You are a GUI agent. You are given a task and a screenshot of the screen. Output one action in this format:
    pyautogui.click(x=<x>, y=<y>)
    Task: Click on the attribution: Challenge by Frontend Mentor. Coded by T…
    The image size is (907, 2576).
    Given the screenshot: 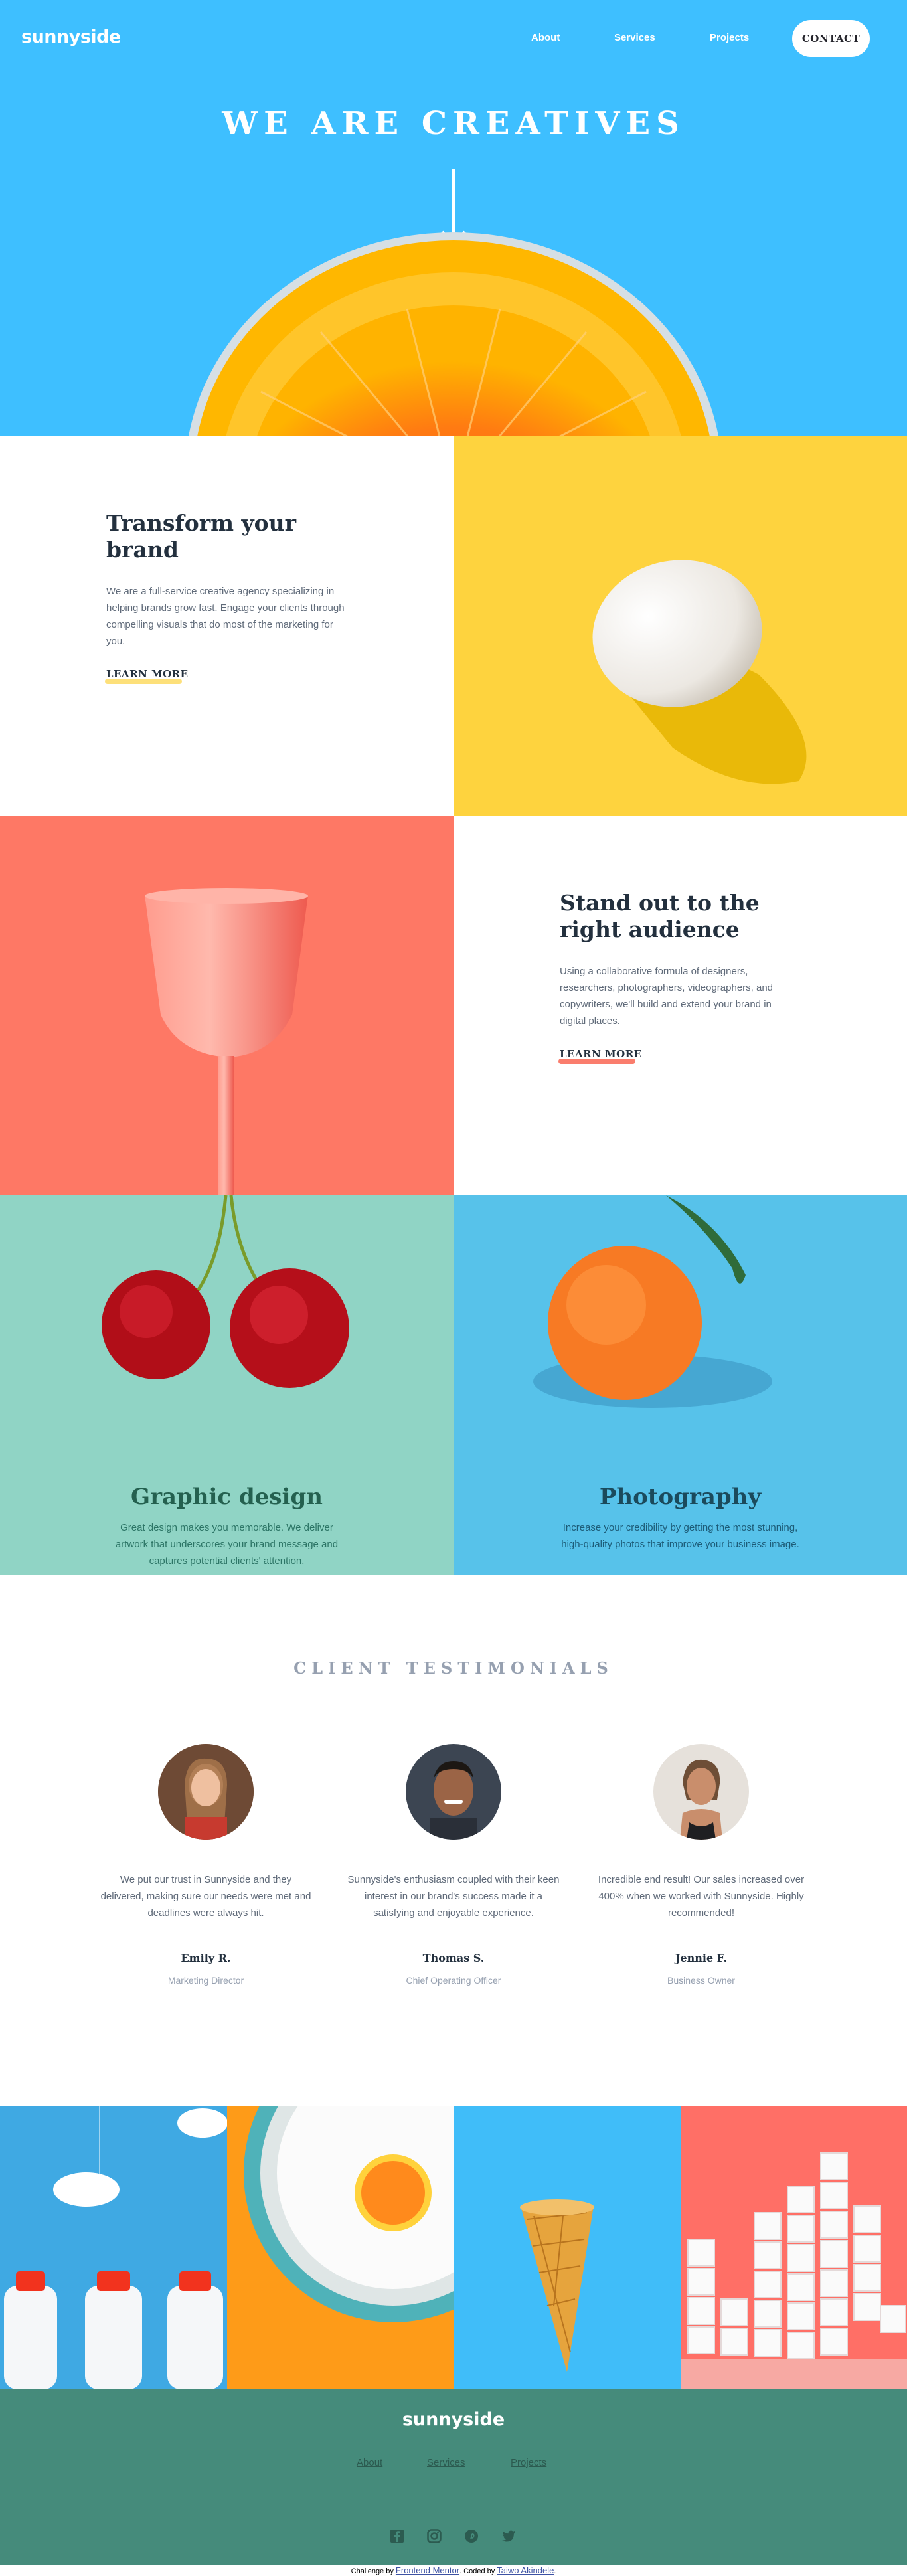 What is the action you would take?
    pyautogui.click(x=453, y=2570)
    